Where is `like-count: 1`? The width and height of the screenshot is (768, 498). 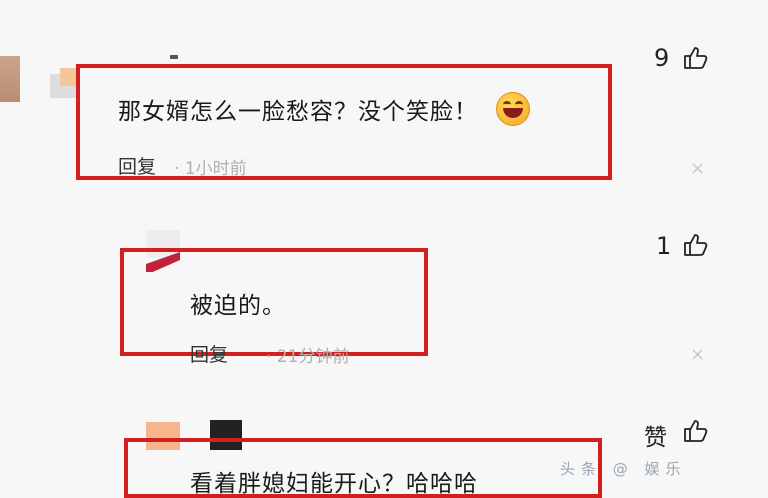
like-count: 1 is located at coordinates (664, 246).